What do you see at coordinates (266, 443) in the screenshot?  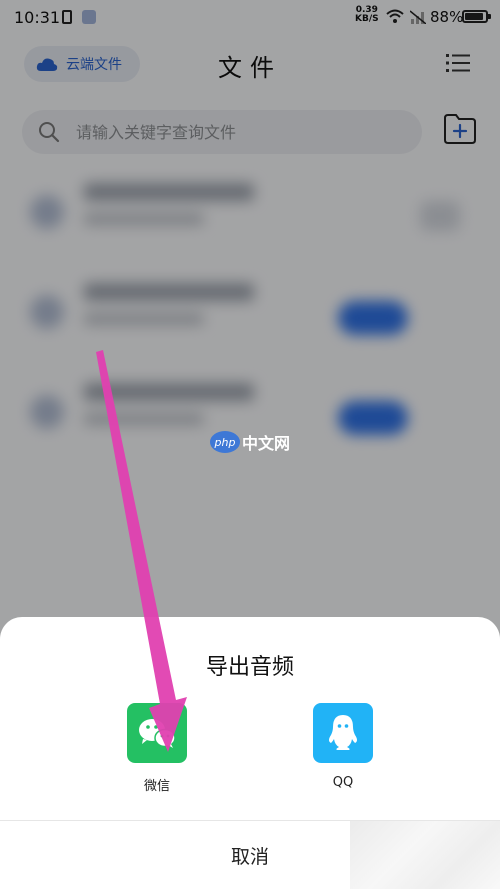 I see `watermark-text: 中文网` at bounding box center [266, 443].